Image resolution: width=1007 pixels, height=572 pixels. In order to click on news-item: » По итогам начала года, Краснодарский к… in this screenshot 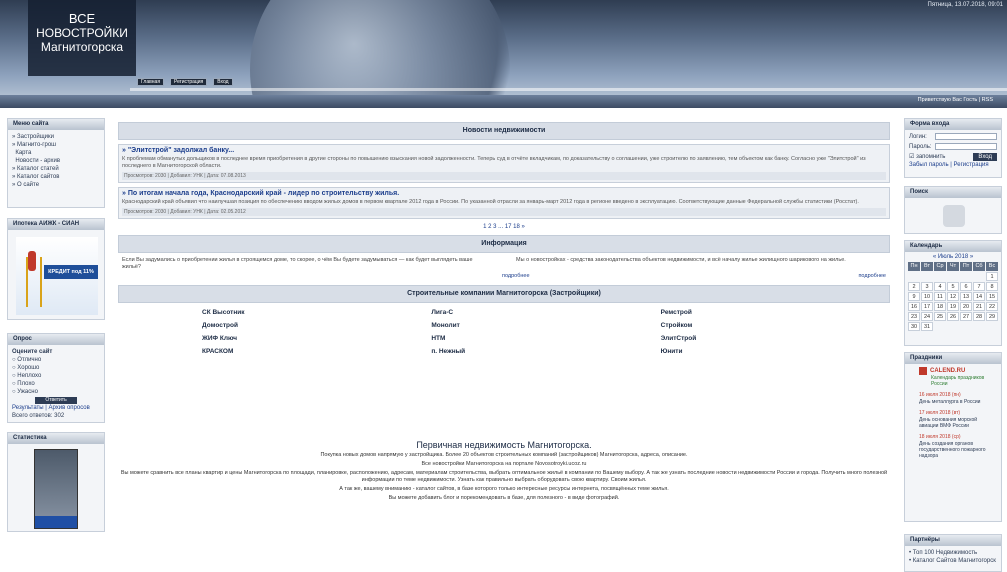, I will do `click(504, 203)`.